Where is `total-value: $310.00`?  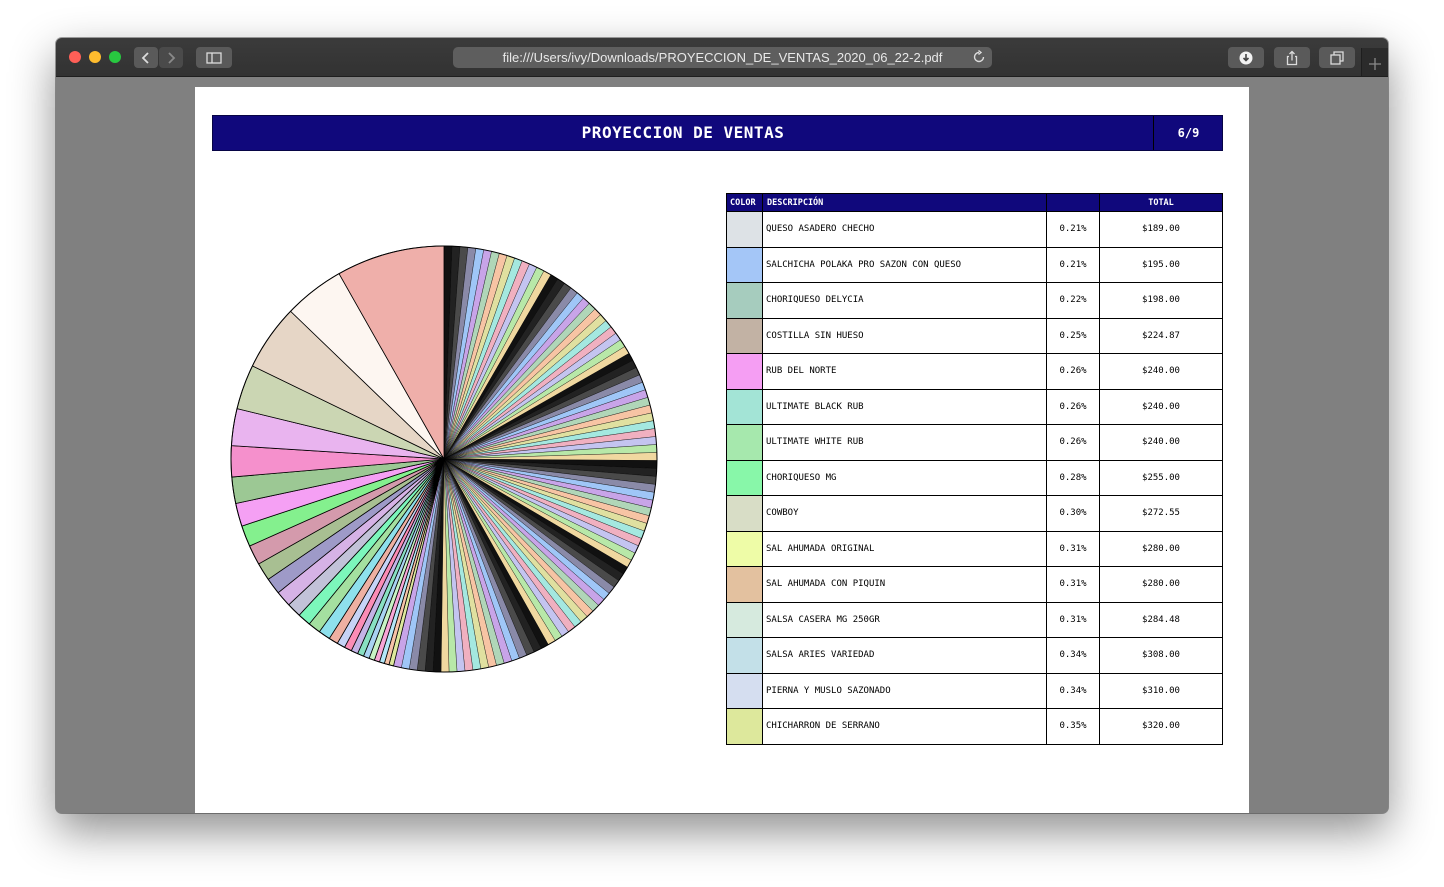
total-value: $310.00 is located at coordinates (1161, 690).